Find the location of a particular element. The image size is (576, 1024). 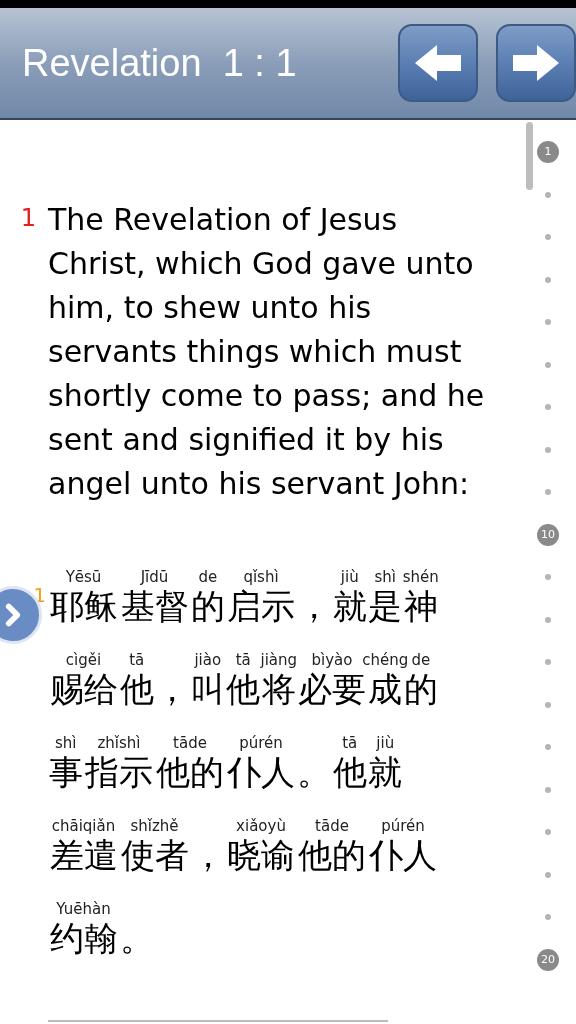

next-button is located at coordinates (536, 63).